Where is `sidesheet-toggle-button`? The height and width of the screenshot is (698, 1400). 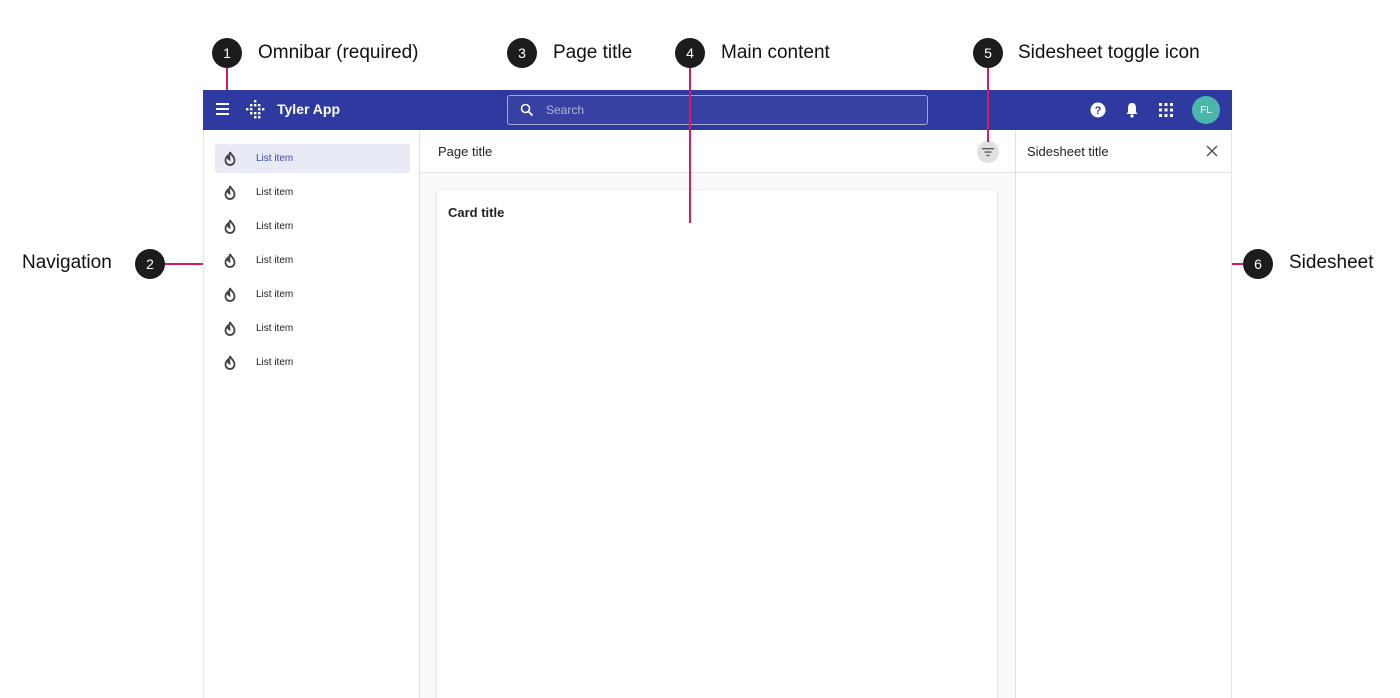
sidesheet-toggle-button is located at coordinates (988, 152).